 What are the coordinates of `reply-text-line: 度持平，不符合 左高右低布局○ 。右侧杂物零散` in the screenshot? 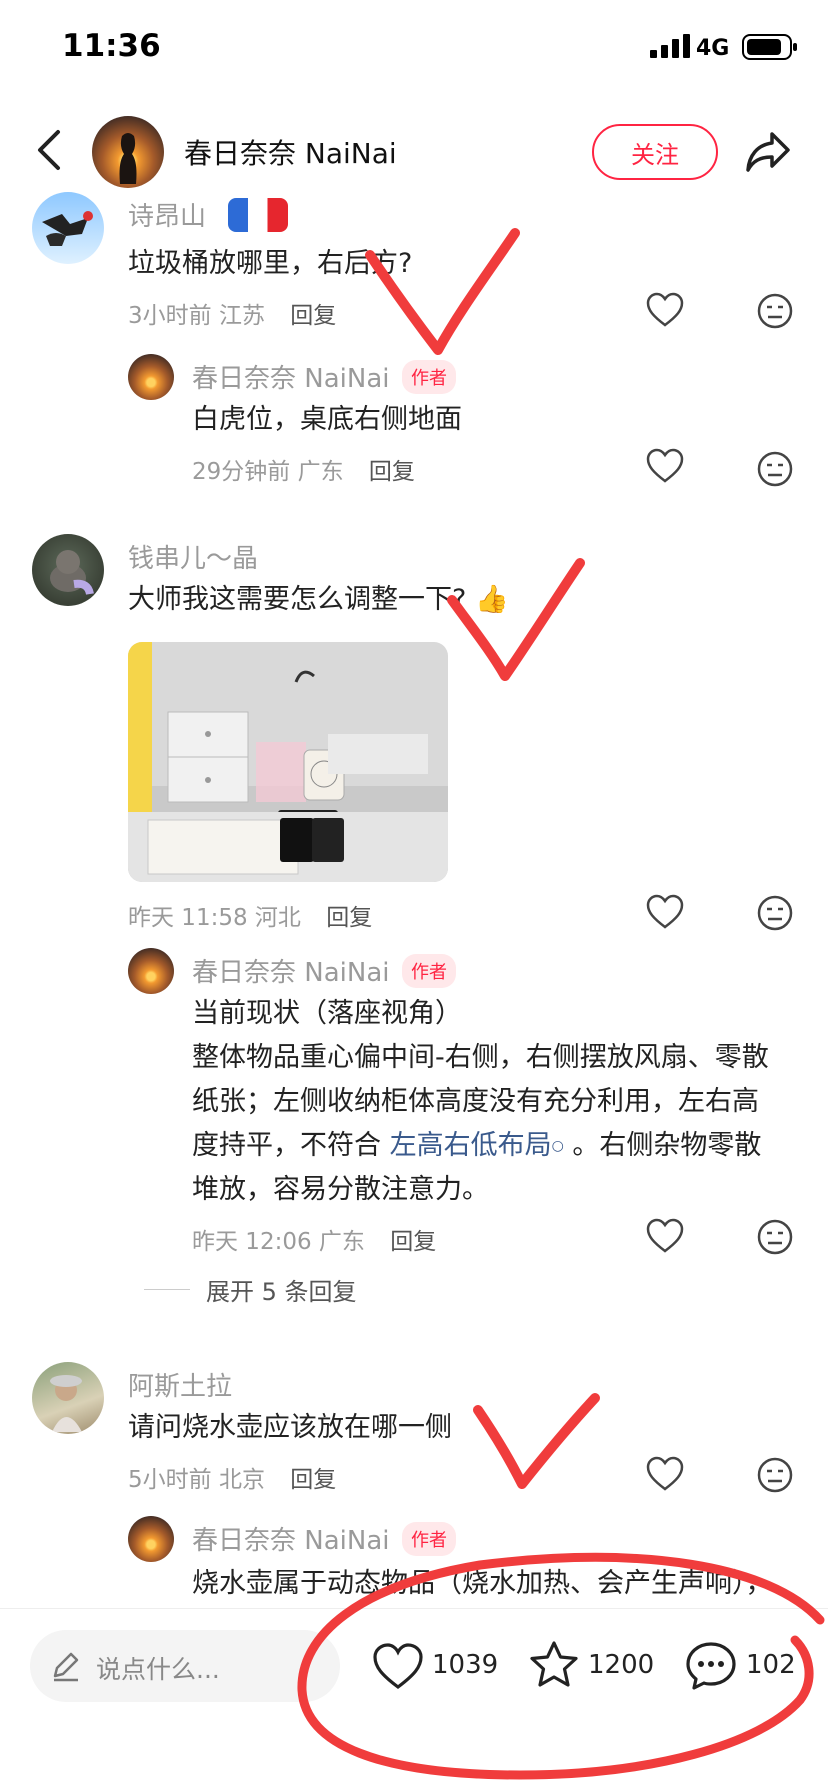 It's located at (476, 1146).